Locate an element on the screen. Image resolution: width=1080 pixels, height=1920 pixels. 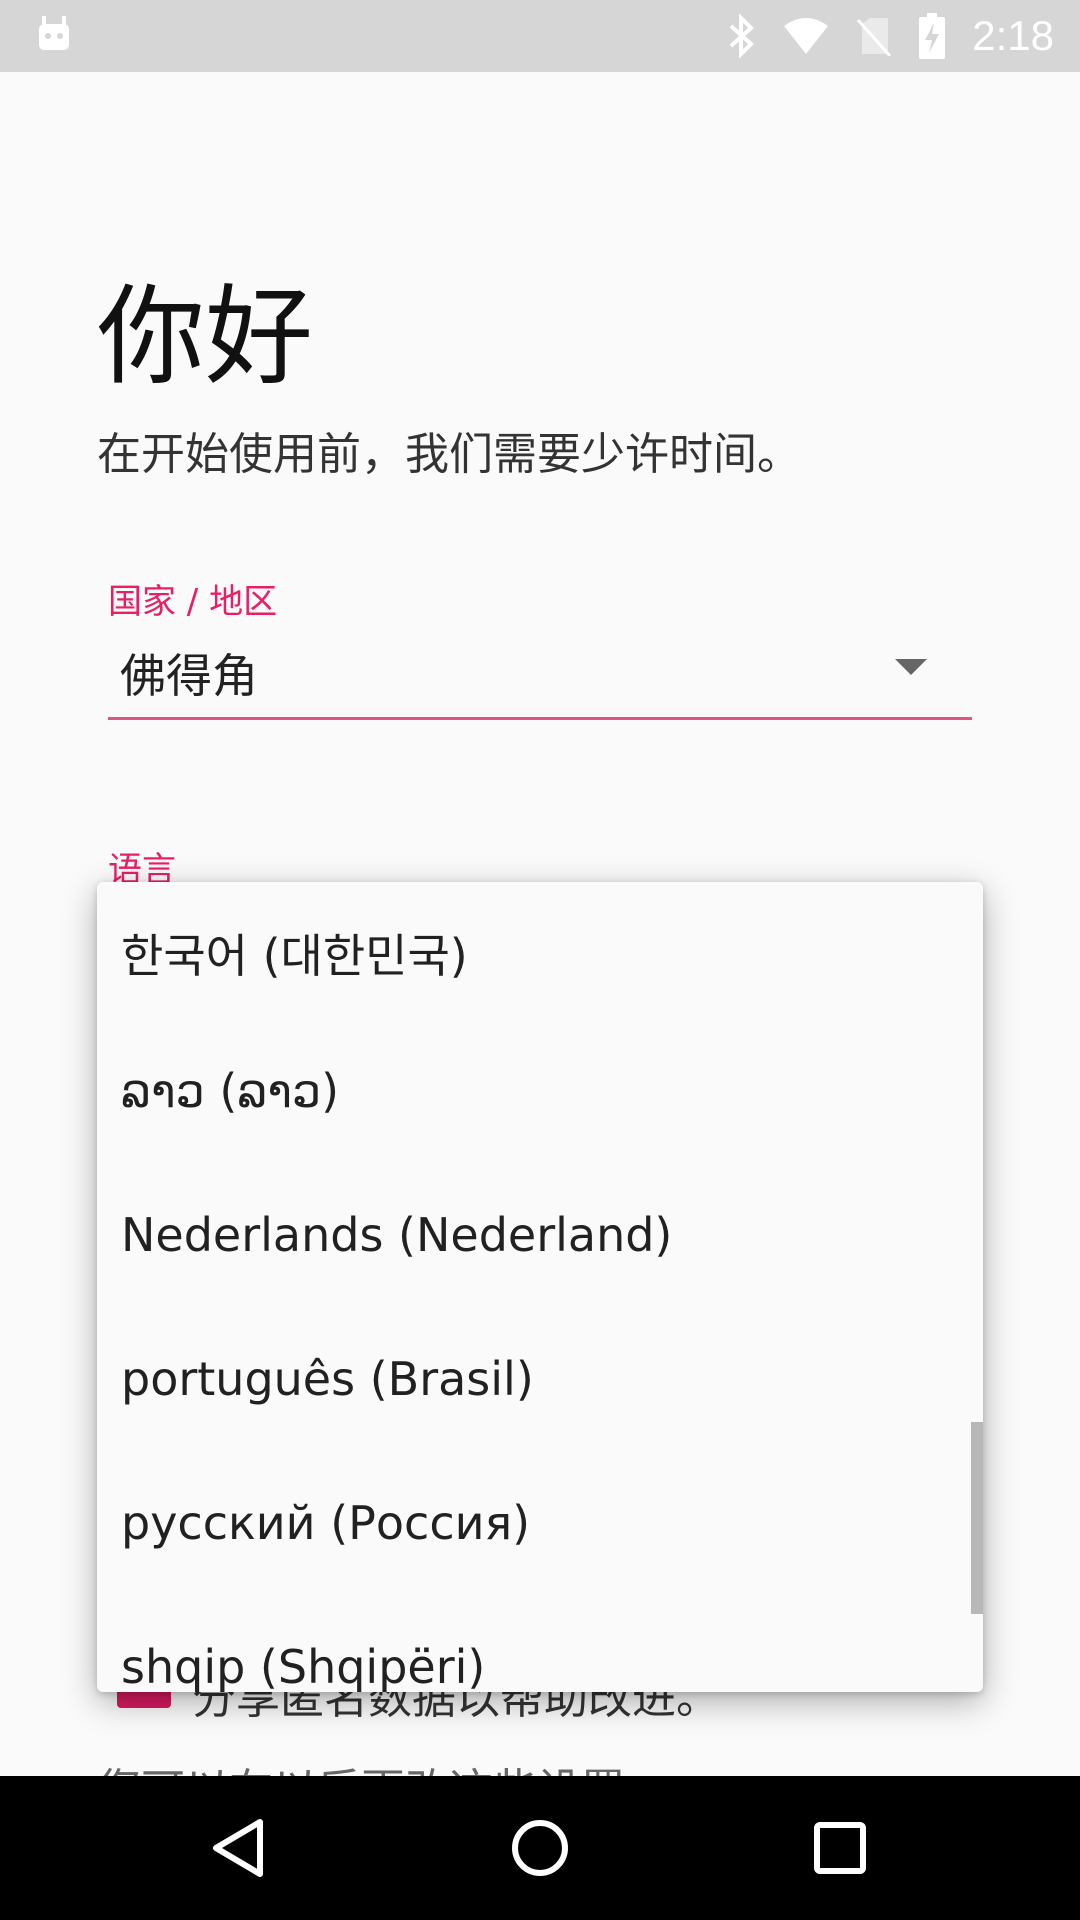
list-item: shqip (Shqipëri) is located at coordinates (540, 1647).